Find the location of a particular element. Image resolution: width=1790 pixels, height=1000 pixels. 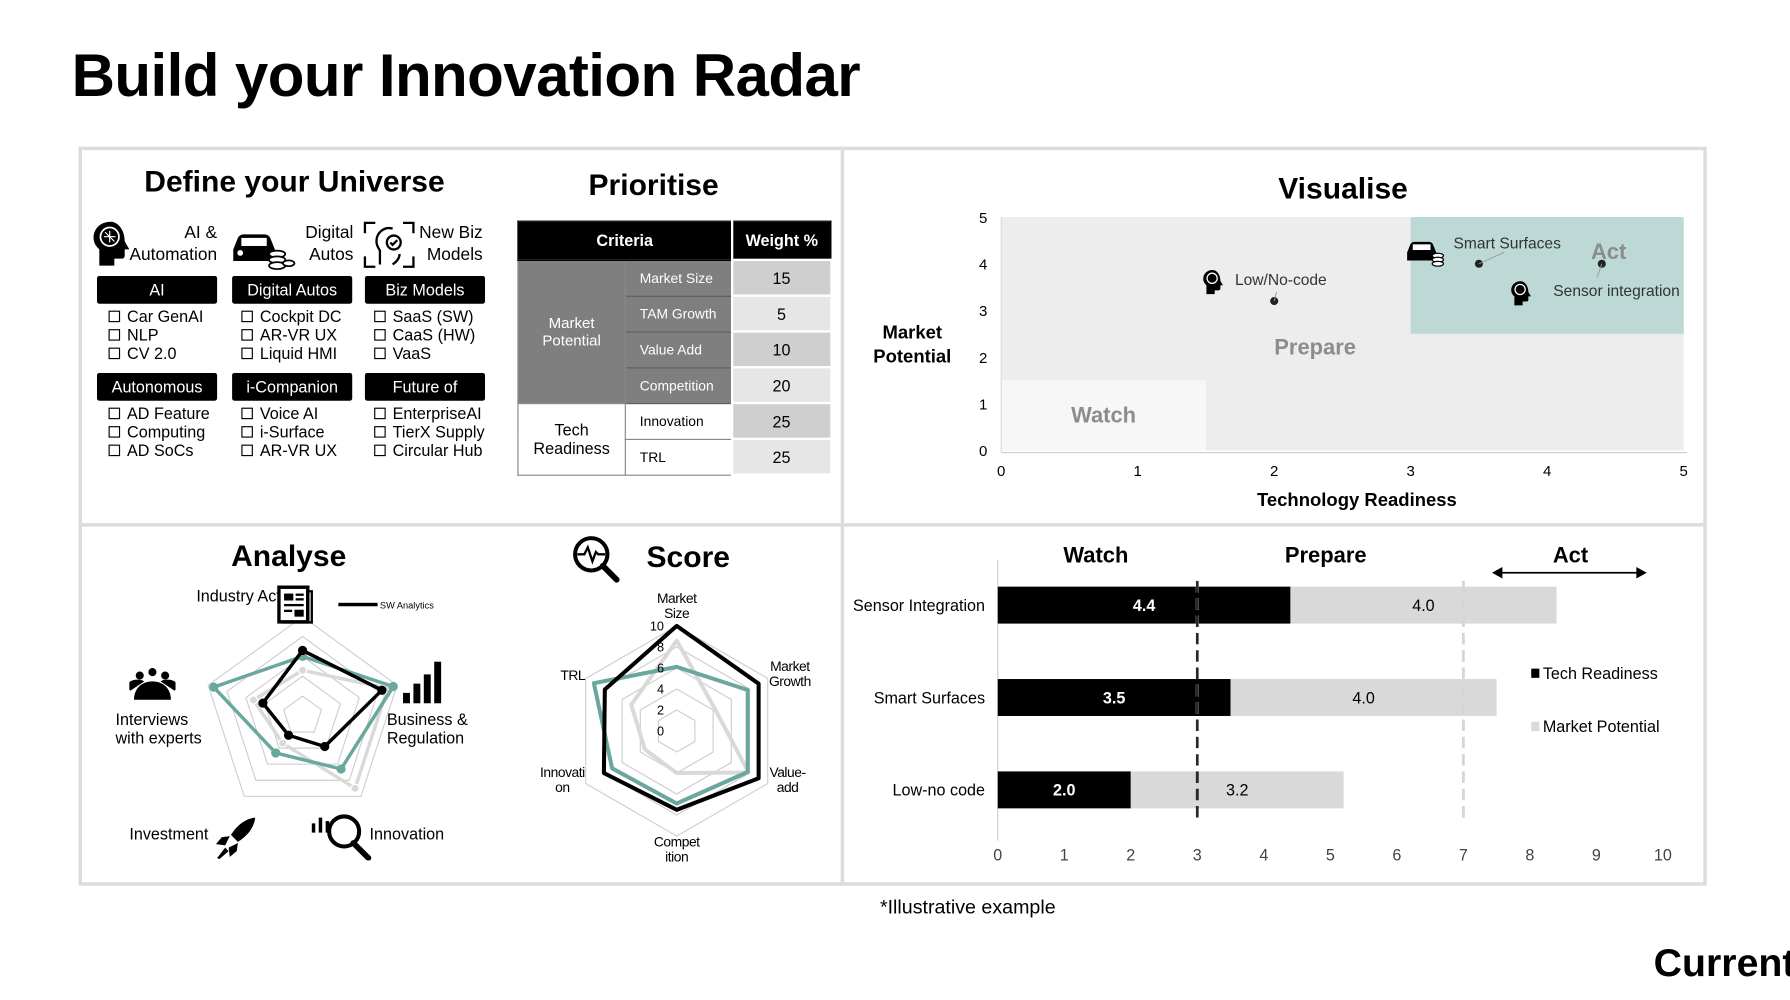

axis-label: on is located at coordinates (562, 787).